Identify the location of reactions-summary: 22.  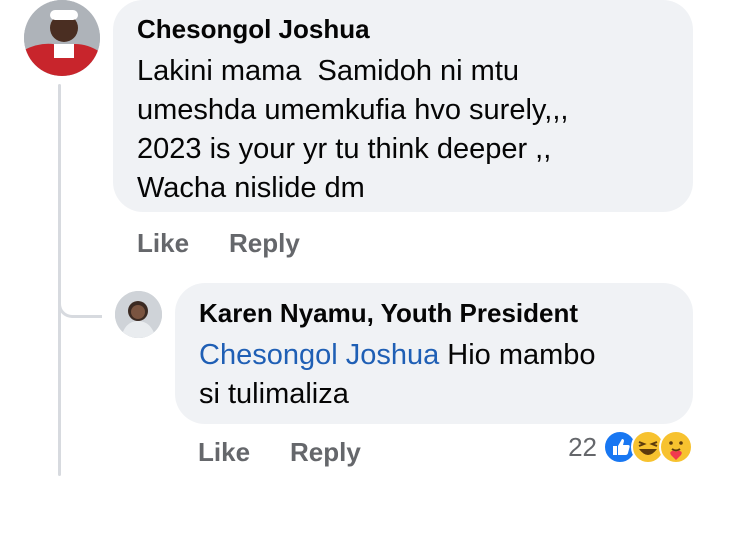
(630, 447).